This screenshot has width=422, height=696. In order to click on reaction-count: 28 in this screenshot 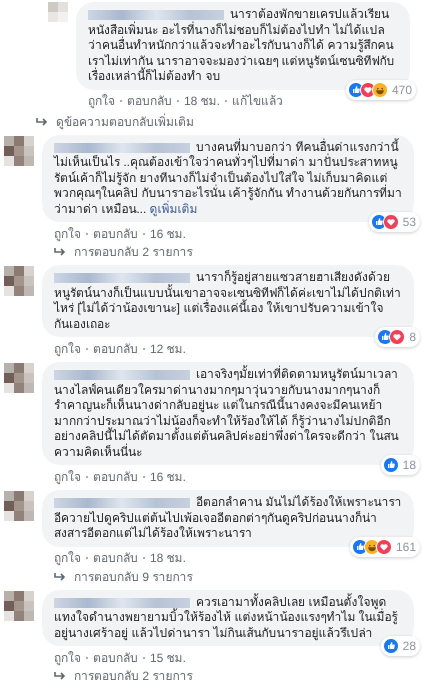, I will do `click(409, 646)`.